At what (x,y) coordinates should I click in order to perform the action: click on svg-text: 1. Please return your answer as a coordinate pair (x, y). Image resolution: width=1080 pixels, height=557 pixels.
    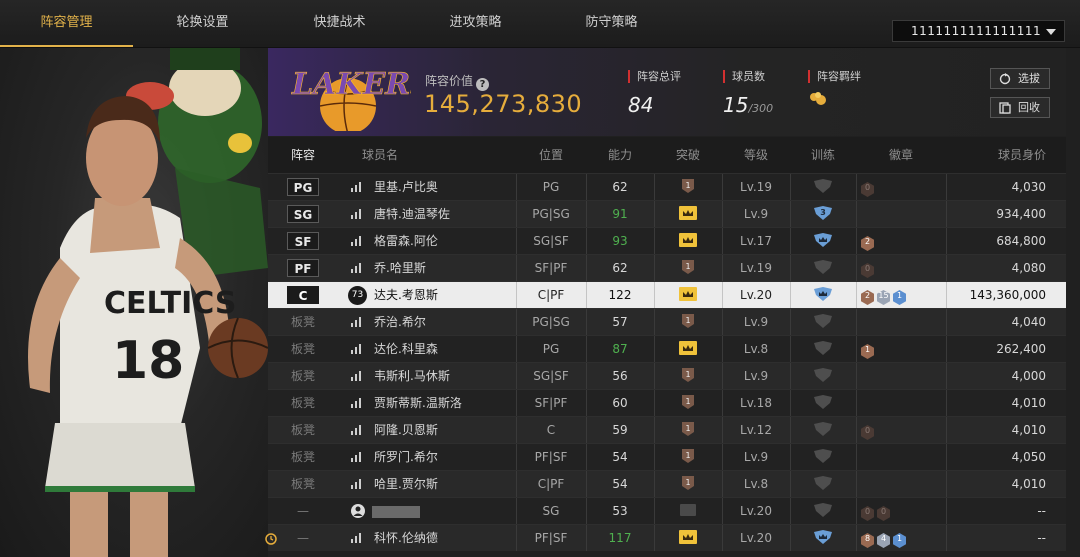
    Looking at the image, I should click on (687, 455).